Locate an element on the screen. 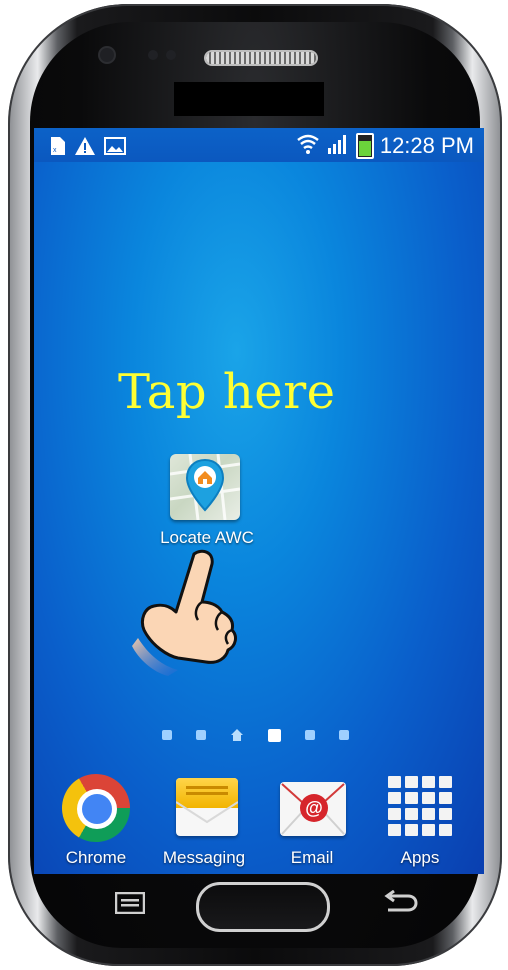 This screenshot has height=970, width=508. apps-grid-icon is located at coordinates (421, 808).